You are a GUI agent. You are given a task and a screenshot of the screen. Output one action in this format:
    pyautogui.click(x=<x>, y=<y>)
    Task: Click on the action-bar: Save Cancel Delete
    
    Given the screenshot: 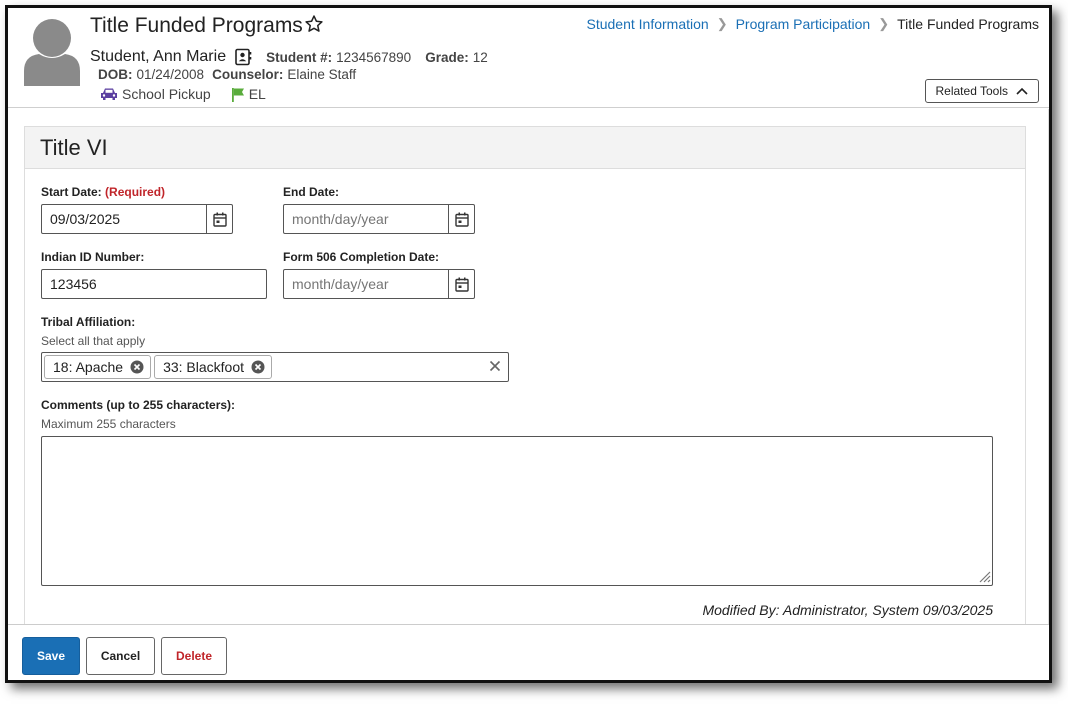 What is the action you would take?
    pyautogui.click(x=528, y=652)
    